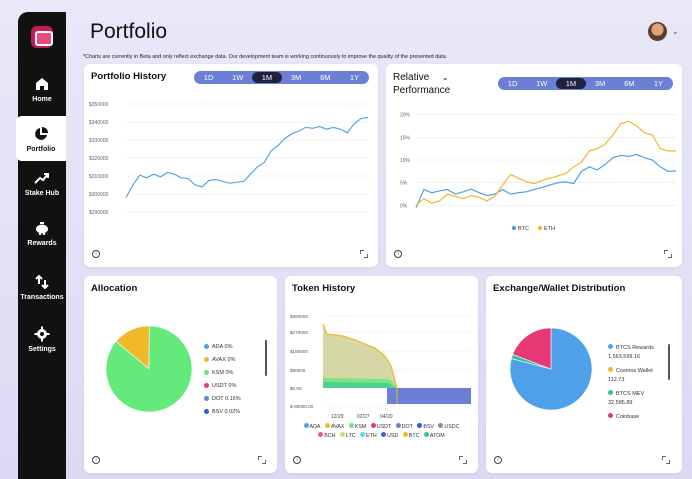  Describe the element at coordinates (222, 346) in the screenshot. I see `legend-item: ADA 0%` at that location.